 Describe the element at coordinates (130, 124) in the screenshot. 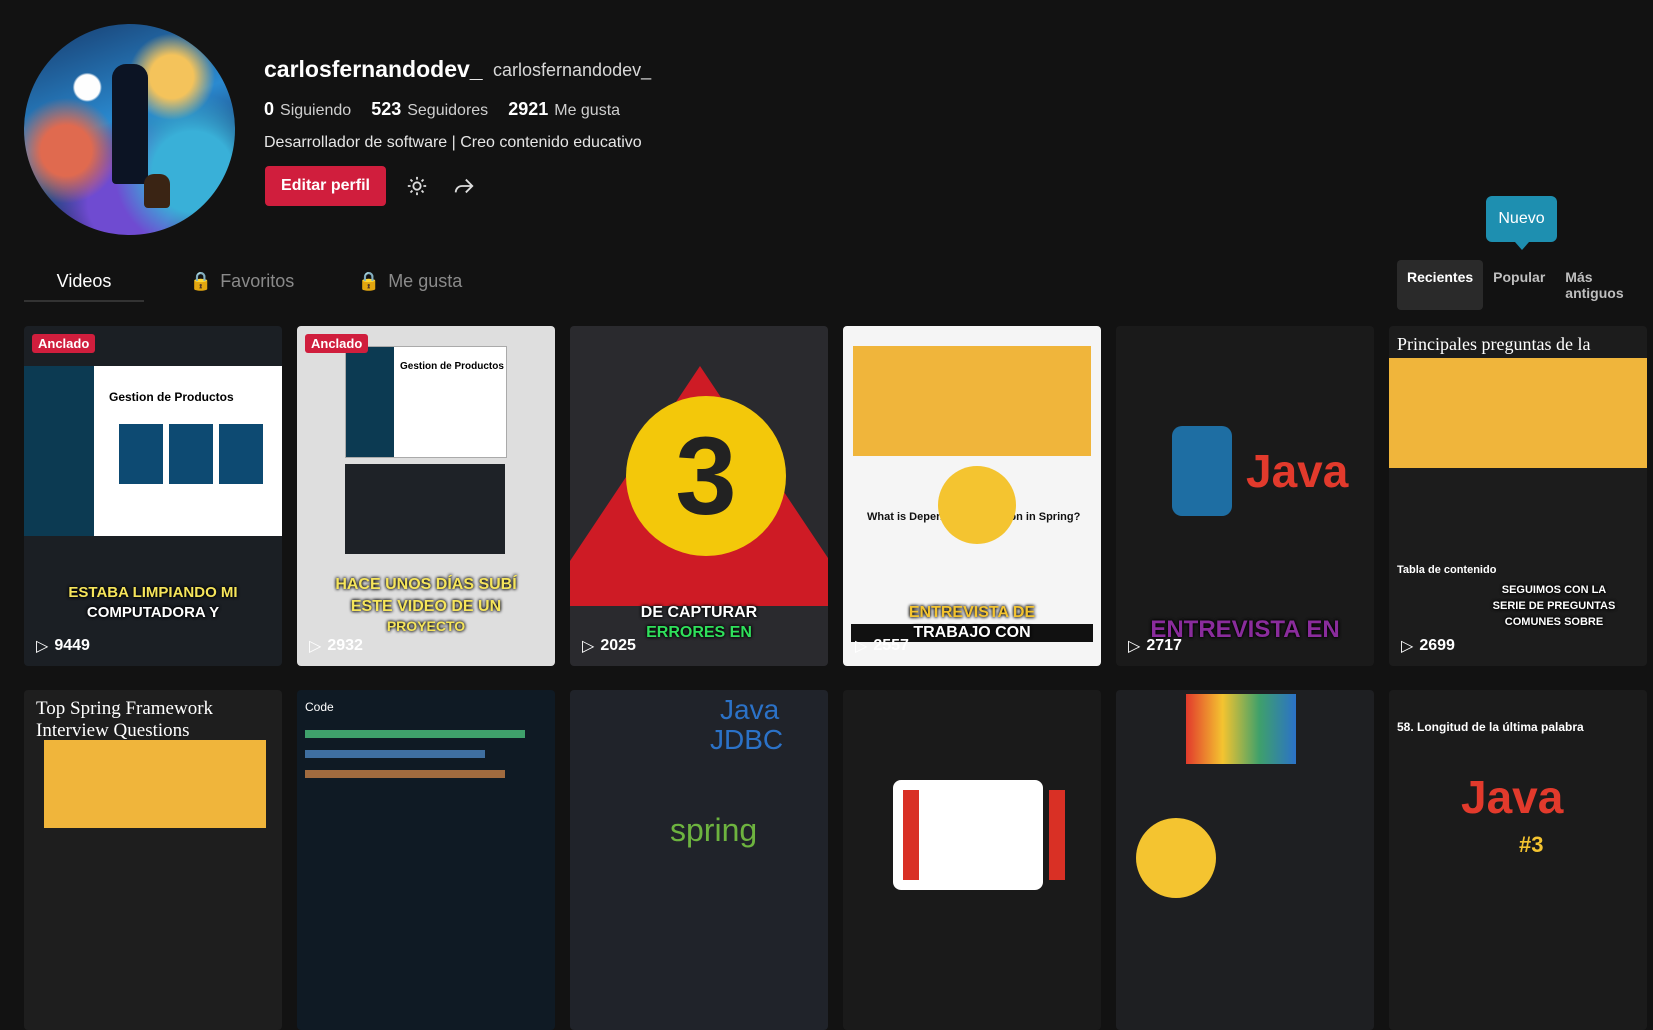

I see `avatar-figure` at that location.